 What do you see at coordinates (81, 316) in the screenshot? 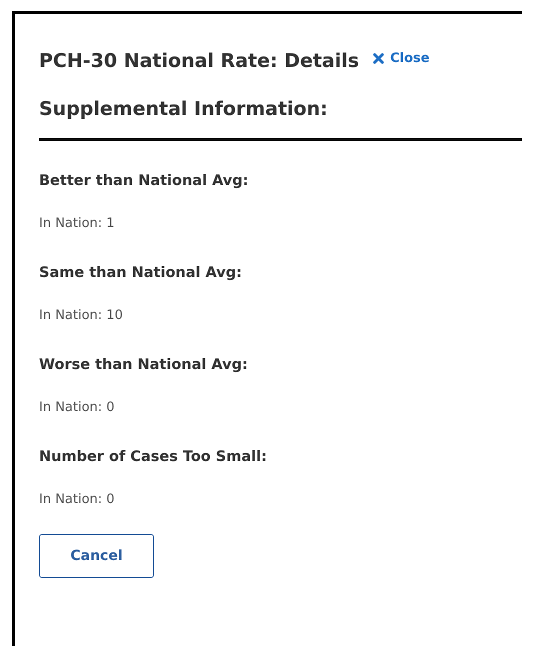
I see `stat-value: In Nation: 10` at bounding box center [81, 316].